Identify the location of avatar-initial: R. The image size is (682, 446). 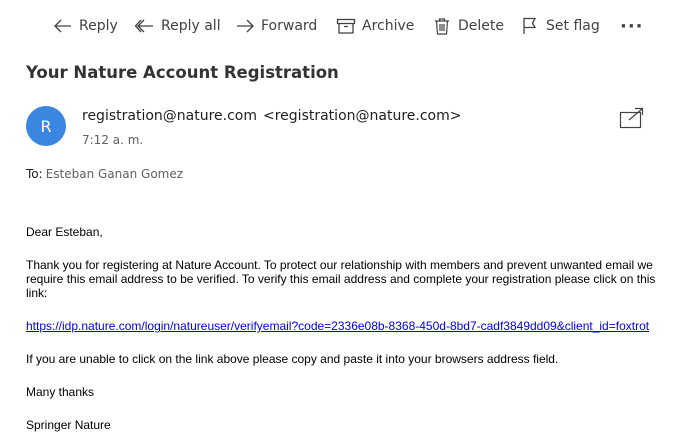
(46, 126).